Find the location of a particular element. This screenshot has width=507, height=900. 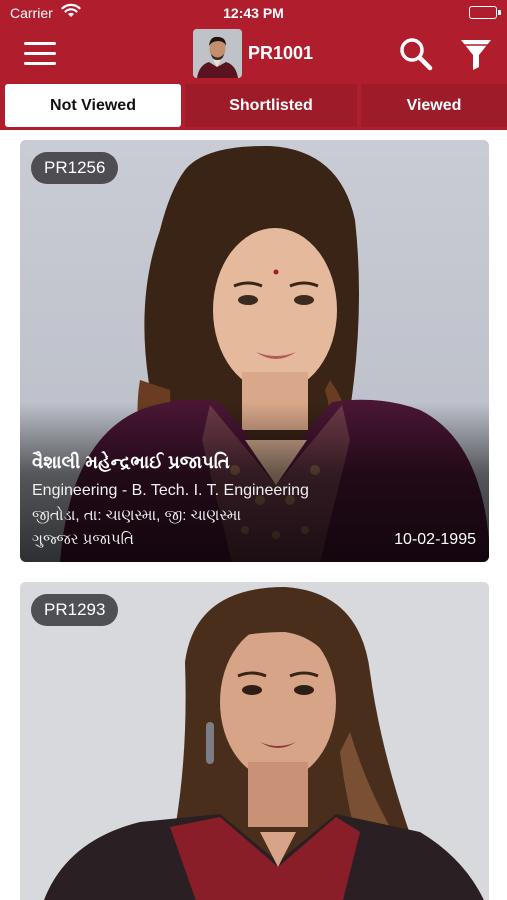

profile-name: વૈશાલી મહેન્દ્રભાઈ પ્રજાપતિ is located at coordinates (131, 462).